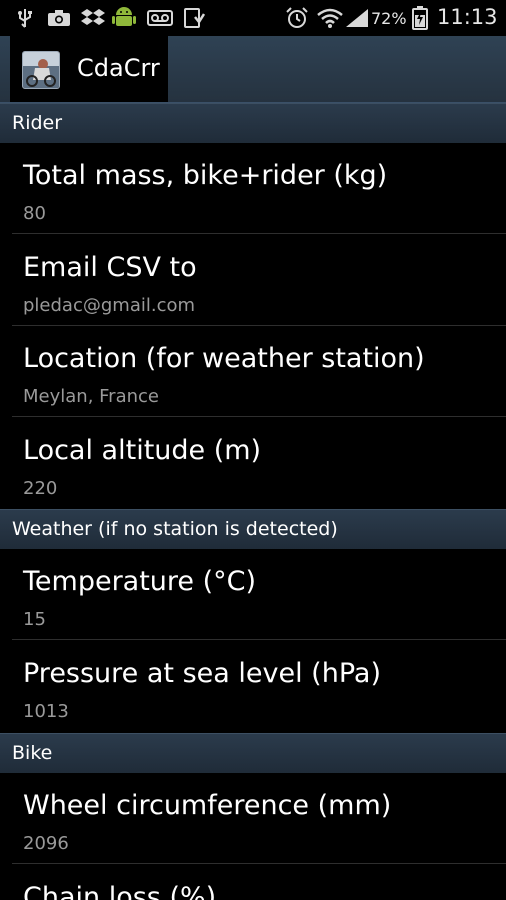 The width and height of the screenshot is (506, 900). What do you see at coordinates (142, 450) in the screenshot?
I see `pref-title: Local altitude (m)` at bounding box center [142, 450].